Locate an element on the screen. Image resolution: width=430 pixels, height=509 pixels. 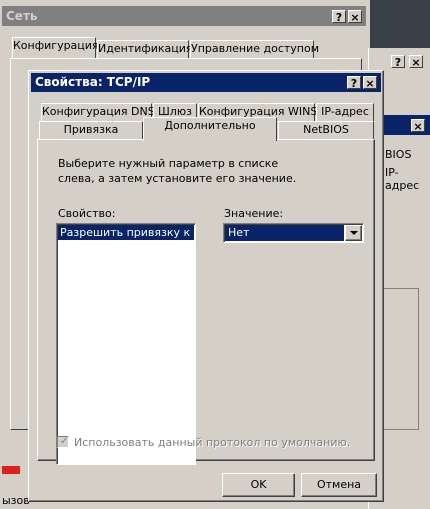
value-label: Значение: is located at coordinates (254, 213).